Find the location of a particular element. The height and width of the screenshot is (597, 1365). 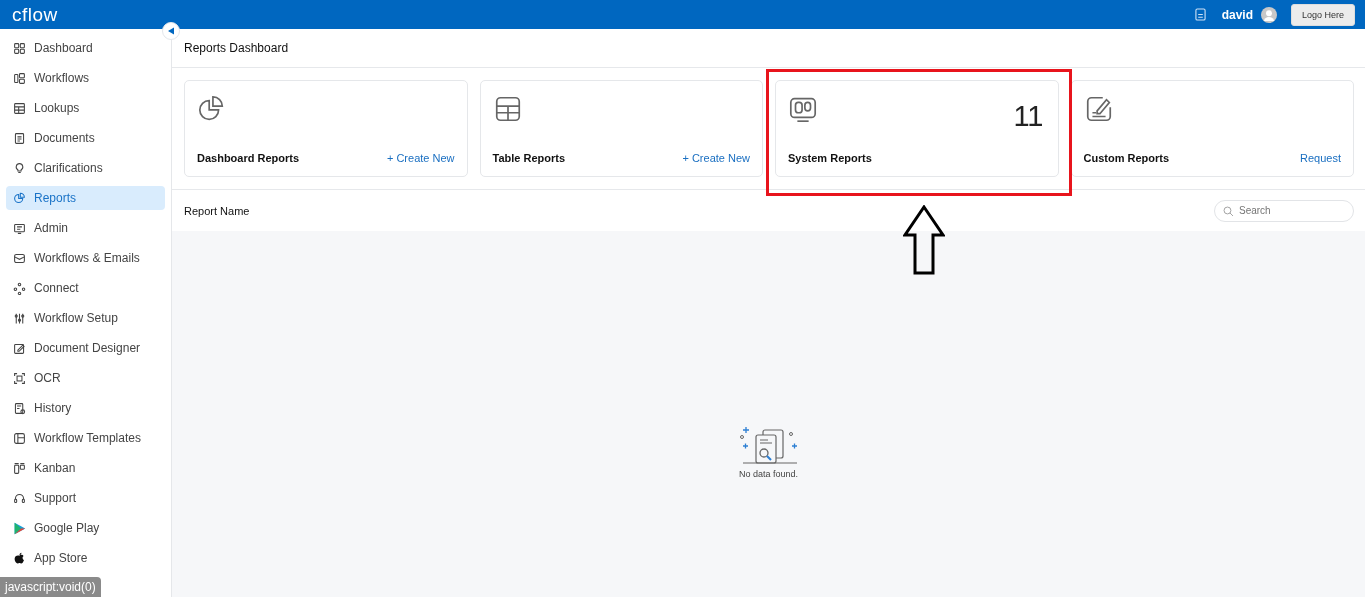

scan-icon is located at coordinates (19, 378).